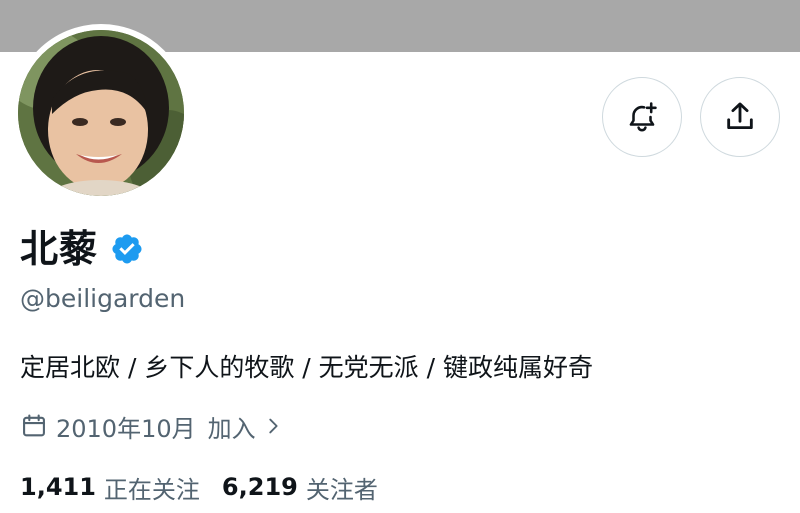  I want to click on avatar-photo, so click(101, 113).